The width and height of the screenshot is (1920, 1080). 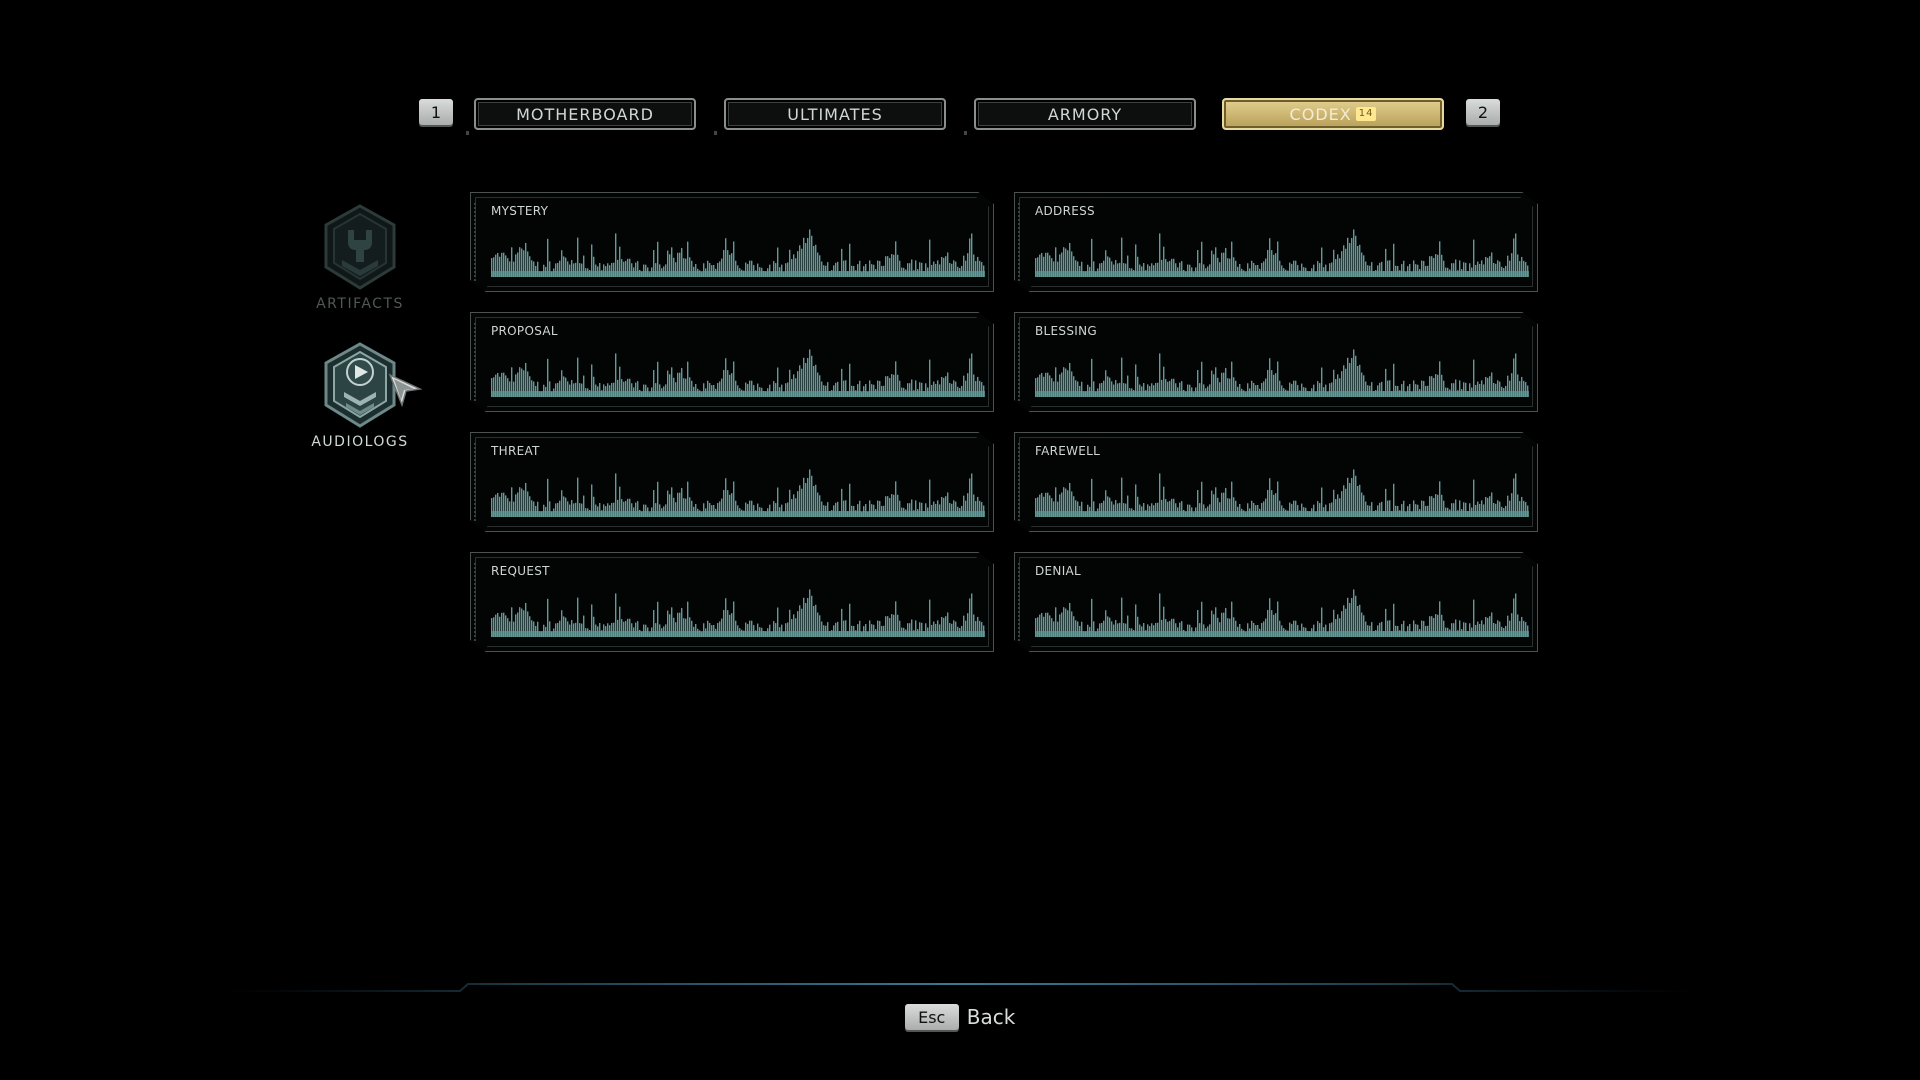 I want to click on audiolog-card-request: REQUEST, so click(x=732, y=602).